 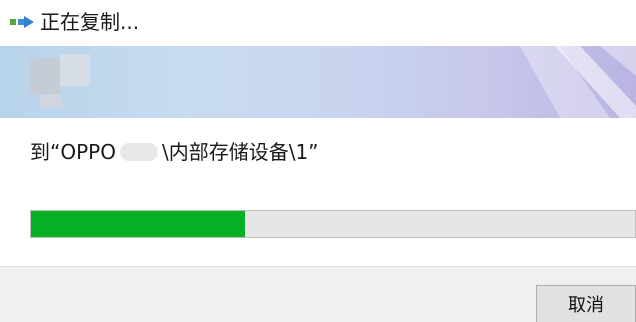 What do you see at coordinates (240, 152) in the screenshot?
I see `destination-suffix: \内部存储设备\1”` at bounding box center [240, 152].